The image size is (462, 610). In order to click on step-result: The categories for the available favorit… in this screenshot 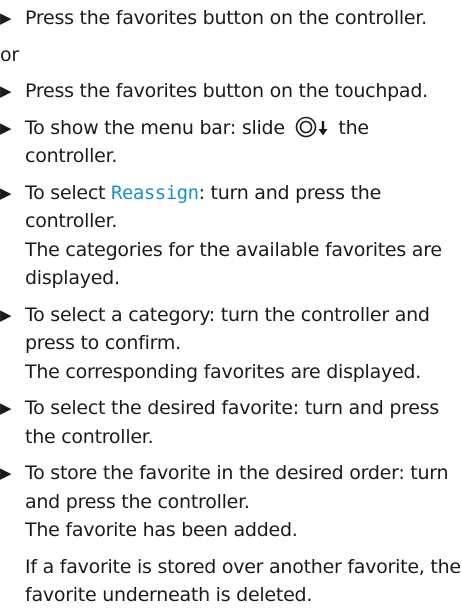, I will do `click(233, 264)`.